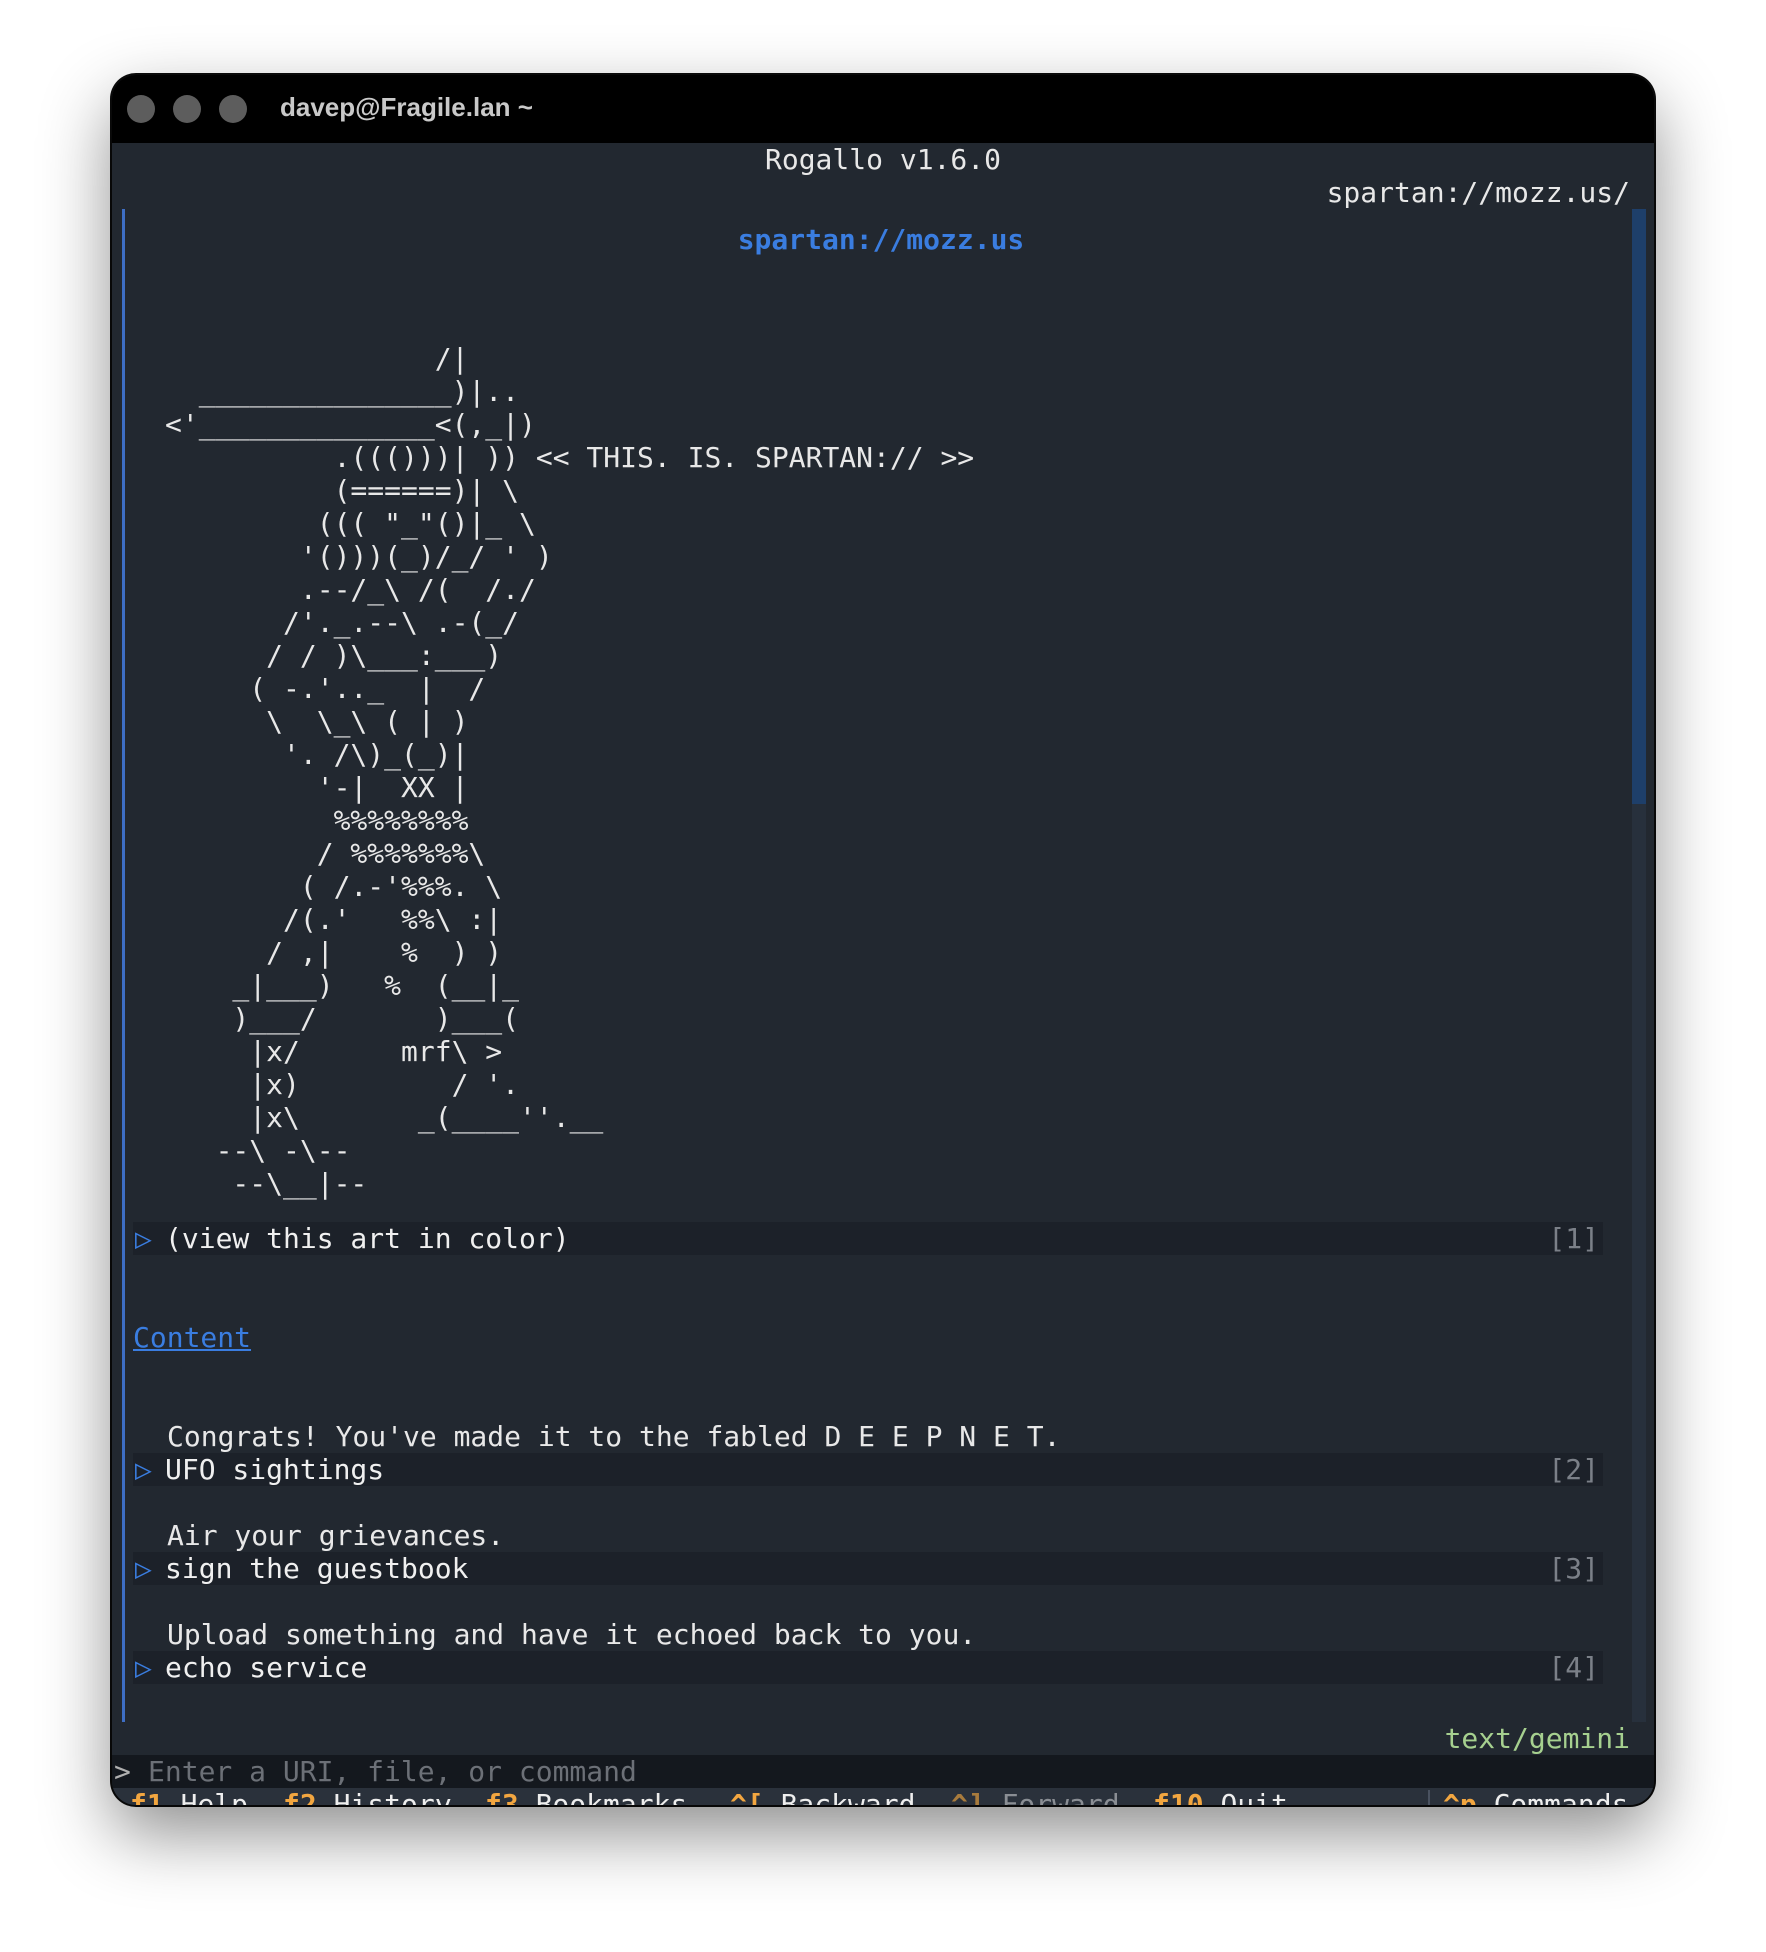 The width and height of the screenshot is (1766, 1952). Describe the element at coordinates (1254, 1796) in the screenshot. I see `key-label: Quit` at that location.